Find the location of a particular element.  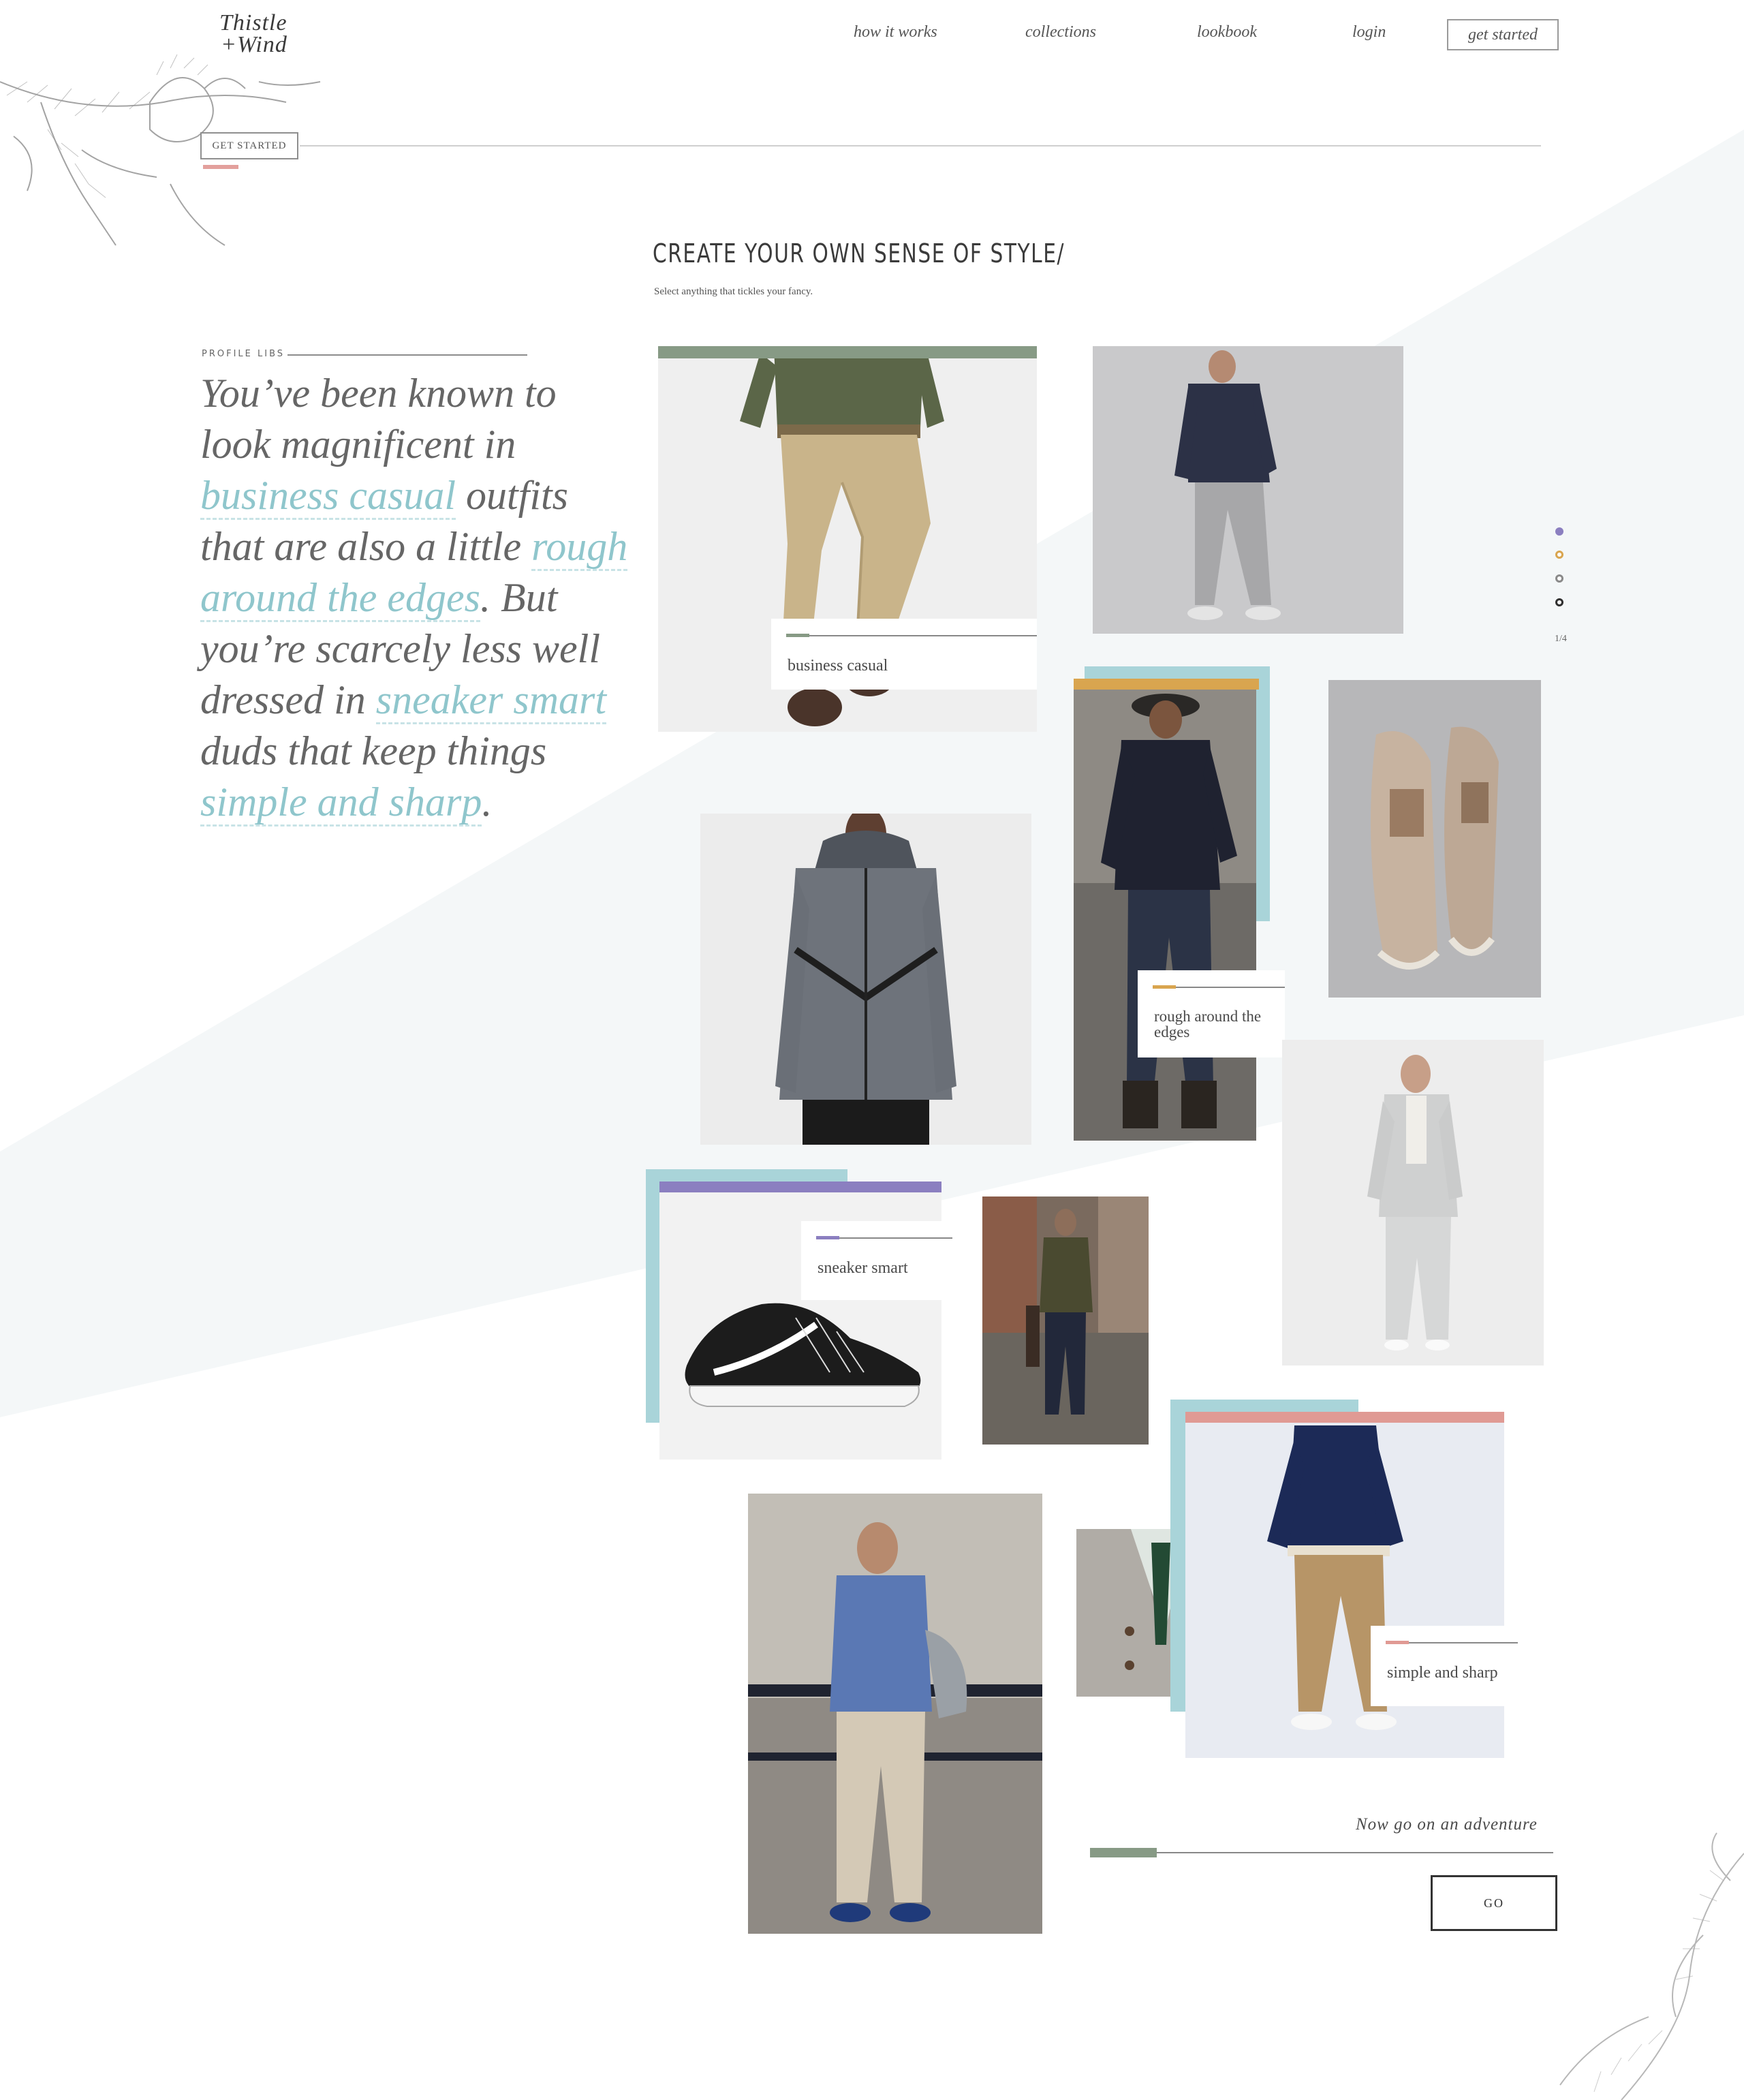

profile-libs-divider is located at coordinates (407, 355).